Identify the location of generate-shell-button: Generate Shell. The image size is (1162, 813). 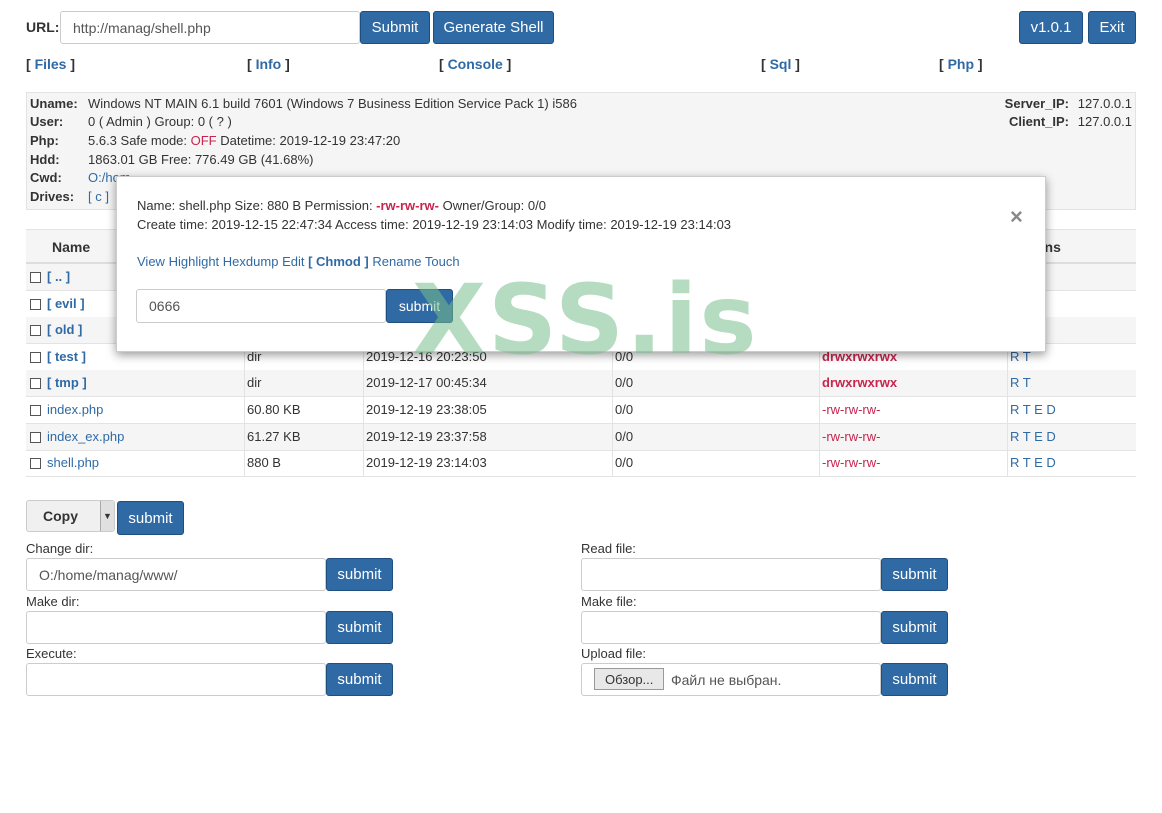
(493, 27).